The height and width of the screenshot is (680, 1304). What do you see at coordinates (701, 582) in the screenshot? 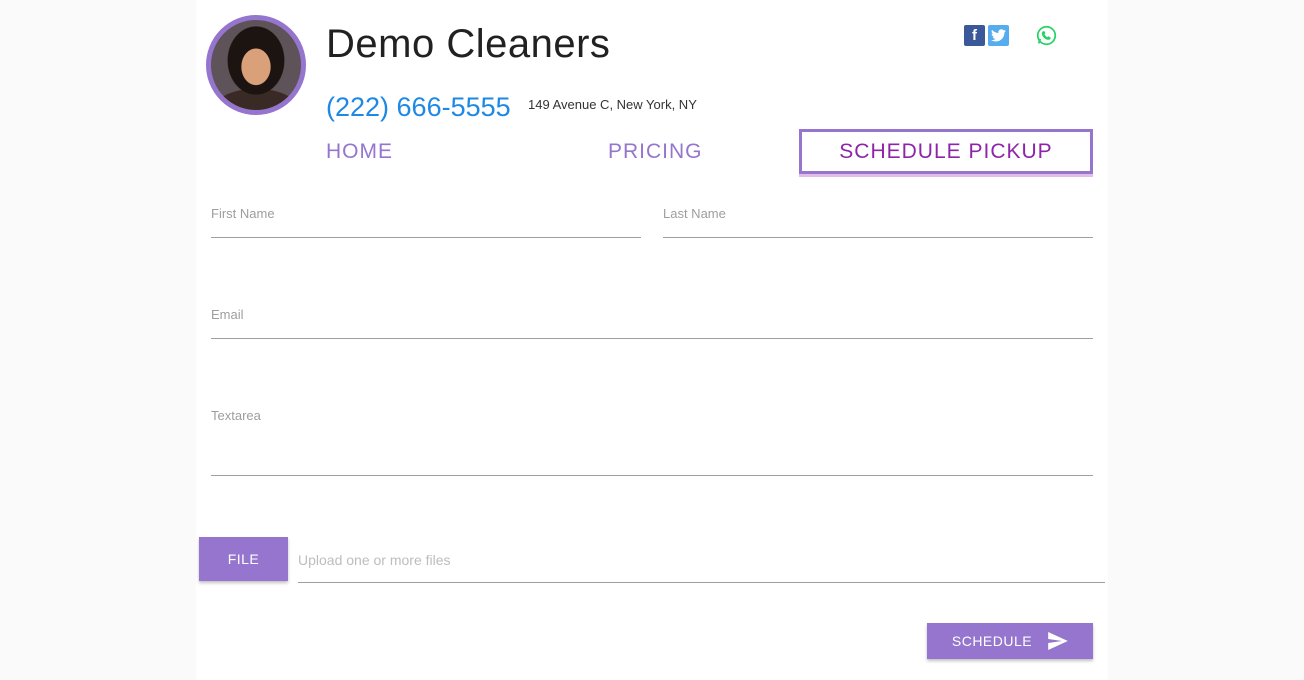
I see `file-path-underline` at bounding box center [701, 582].